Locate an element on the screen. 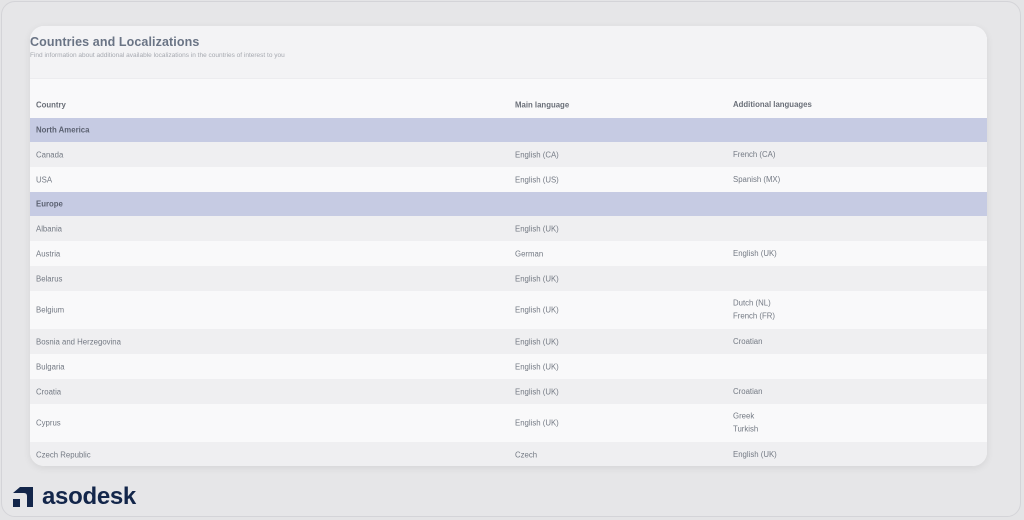 Image resolution: width=1024 pixels, height=520 pixels. group-name: Europe is located at coordinates (49, 204).